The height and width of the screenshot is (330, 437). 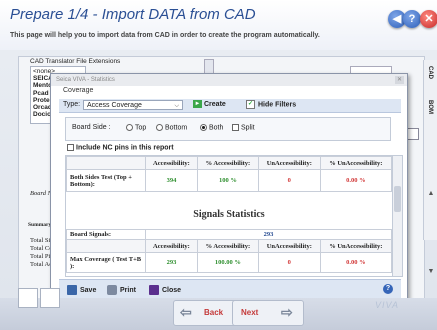 What do you see at coordinates (75, 61) in the screenshot?
I see `cad-list-header: CAD Translator File Extensions` at bounding box center [75, 61].